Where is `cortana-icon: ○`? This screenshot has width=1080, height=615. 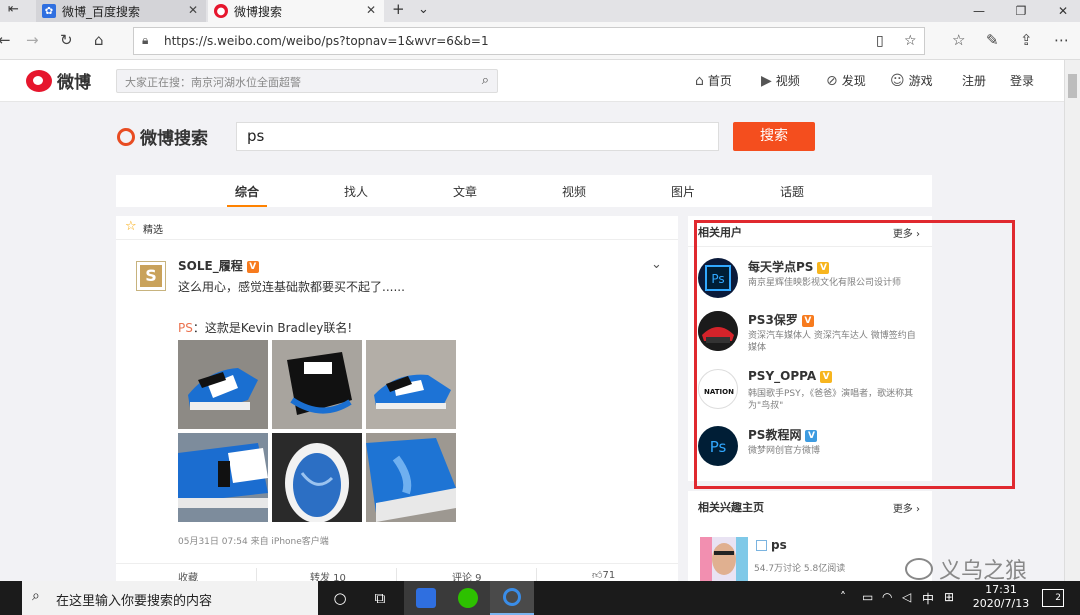
cortana-icon: ○ is located at coordinates (340, 598).